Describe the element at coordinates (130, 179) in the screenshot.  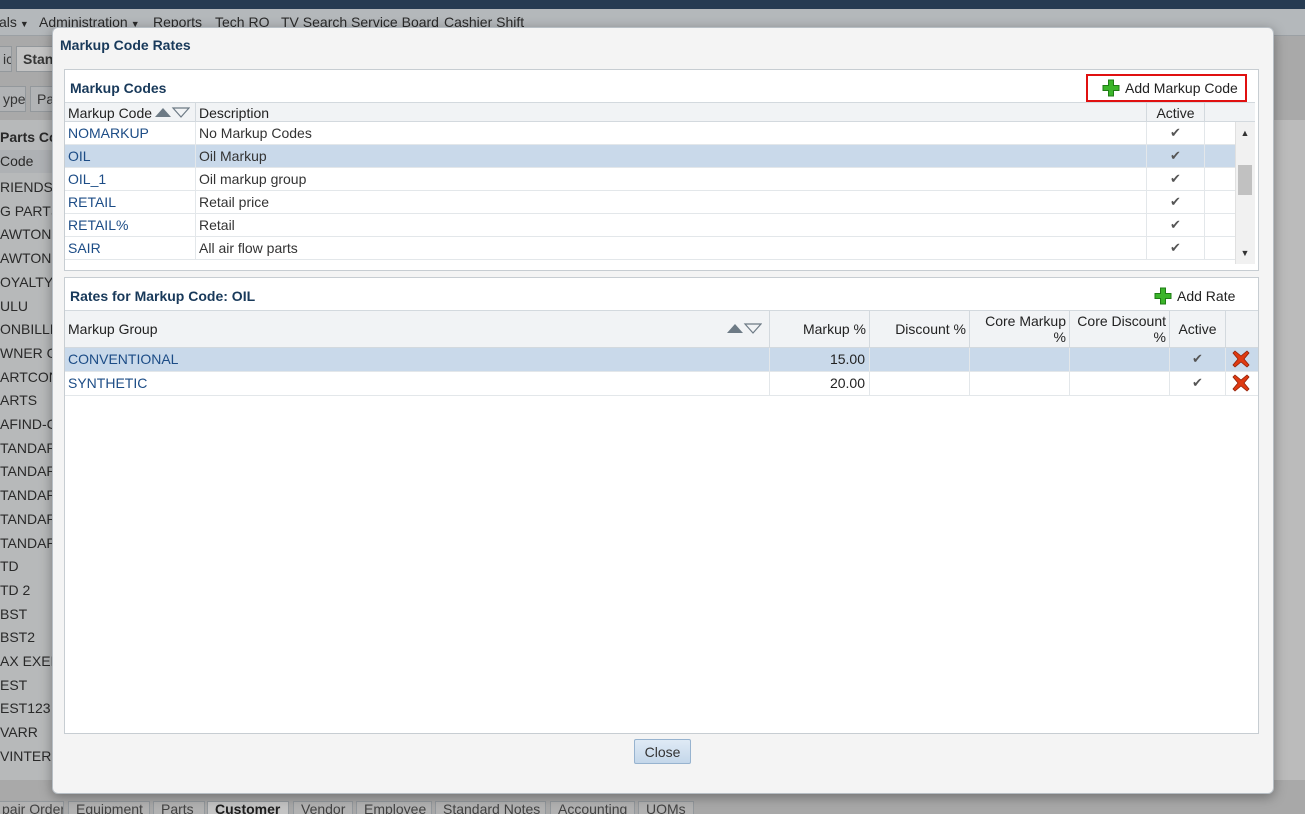
I see `markup-code-cell: OIL_1` at that location.